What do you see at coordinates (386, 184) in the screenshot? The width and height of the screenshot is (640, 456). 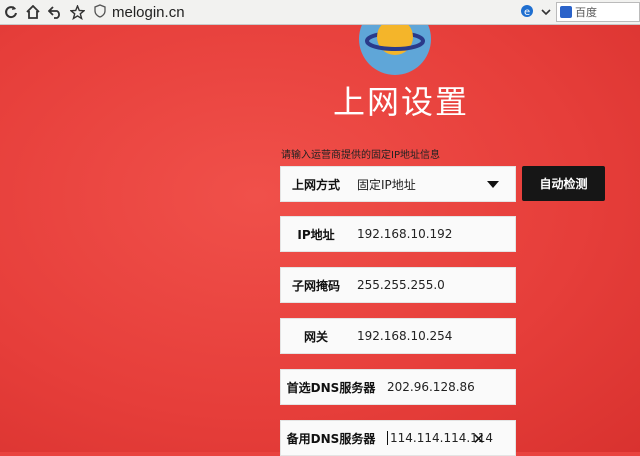 I see `connection-type-value: 固定IP地址` at bounding box center [386, 184].